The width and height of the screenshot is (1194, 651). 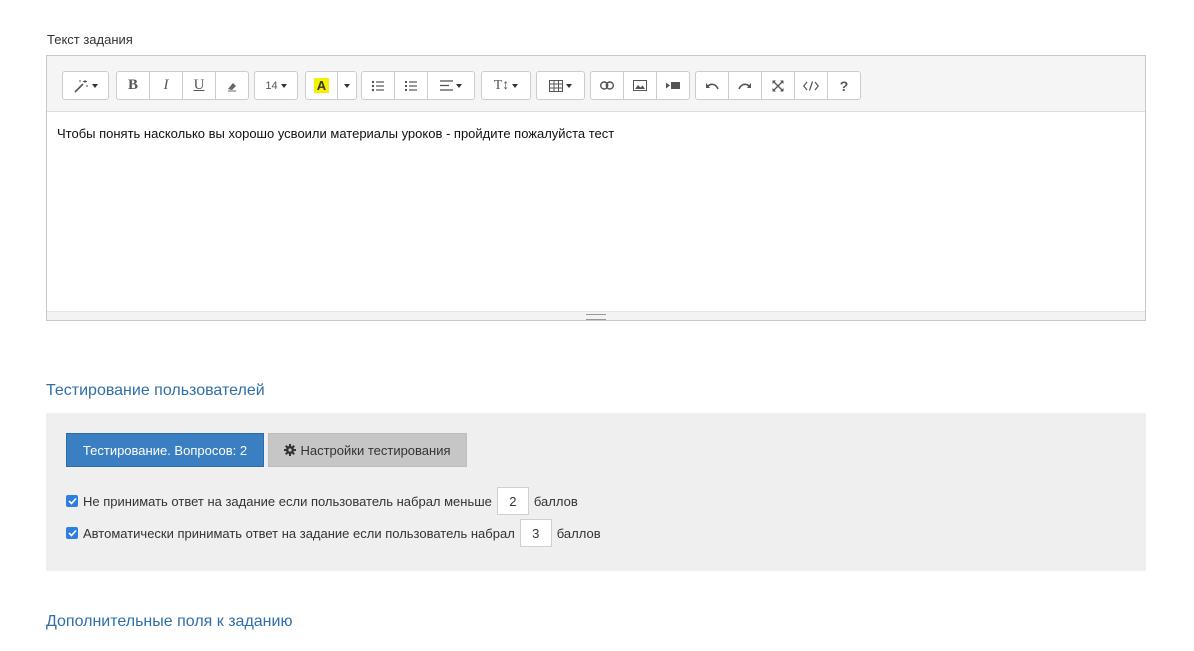 I want to click on list-group, so click(x=418, y=85).